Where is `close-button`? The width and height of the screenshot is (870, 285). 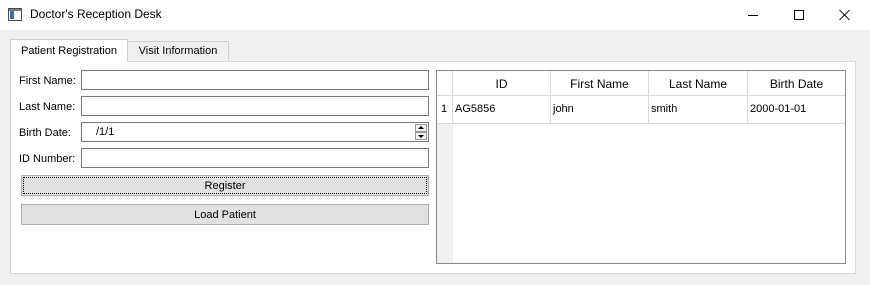
close-button is located at coordinates (845, 15).